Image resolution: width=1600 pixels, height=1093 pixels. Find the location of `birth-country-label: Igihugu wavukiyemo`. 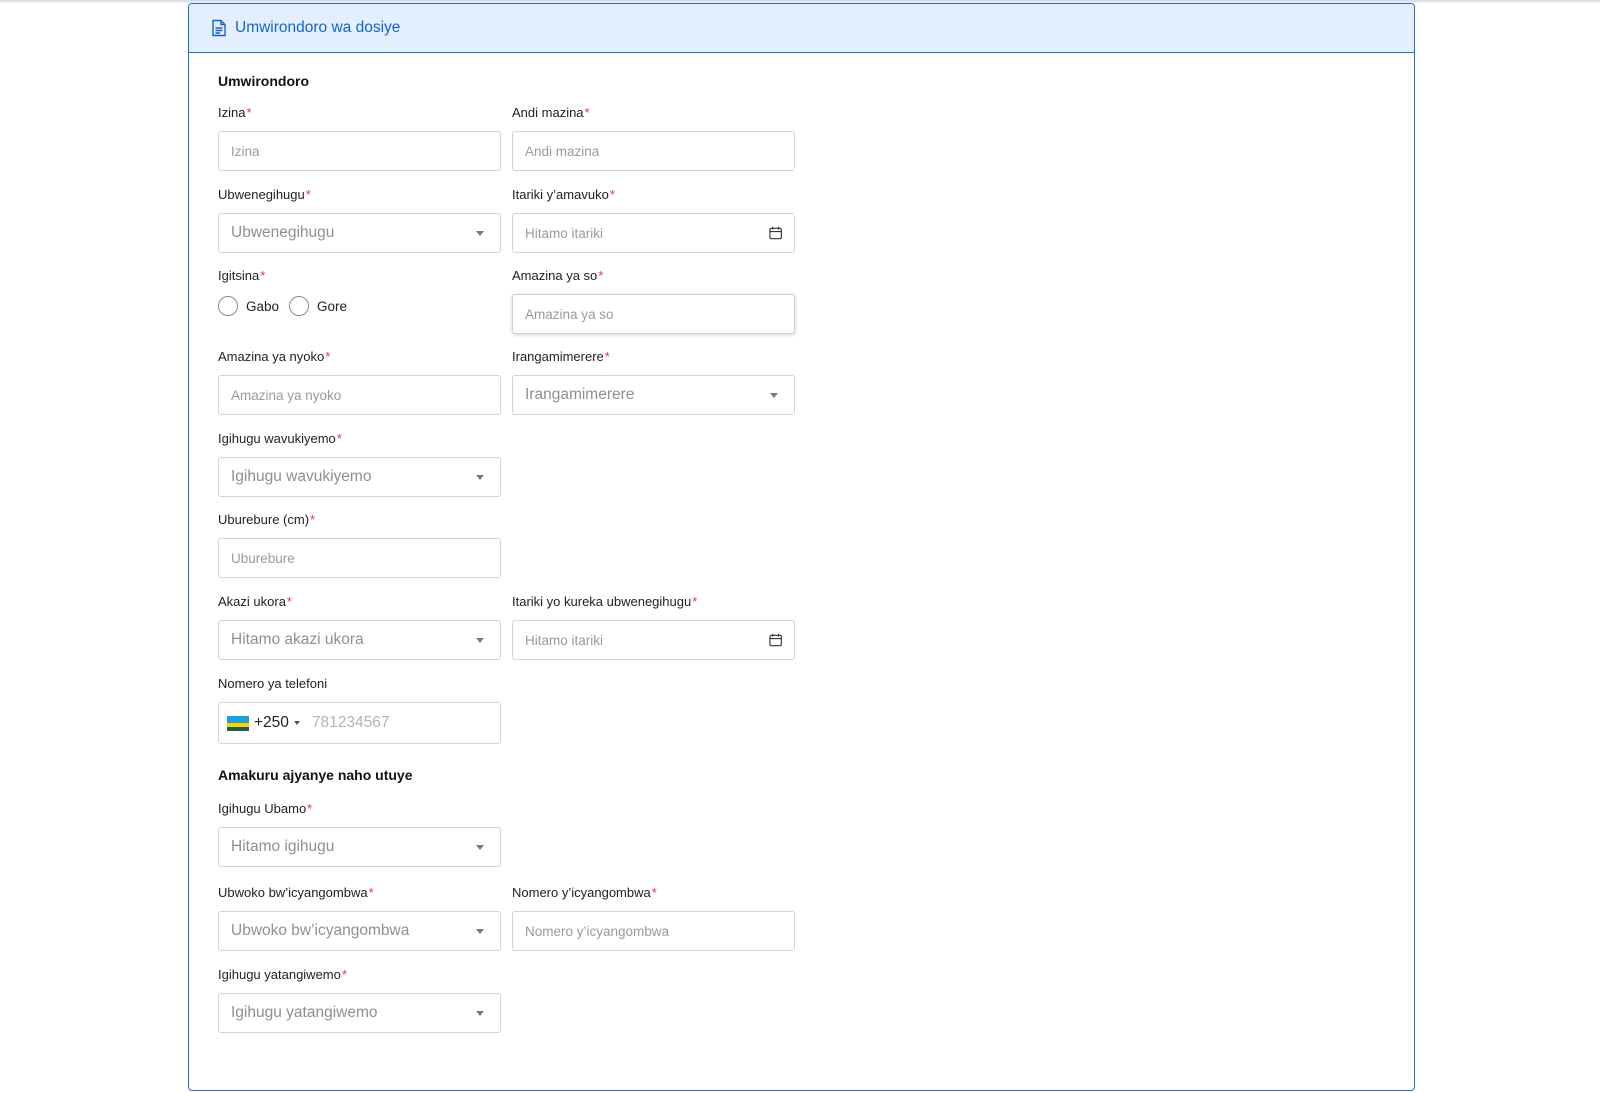

birth-country-label: Igihugu wavukiyemo is located at coordinates (277, 438).